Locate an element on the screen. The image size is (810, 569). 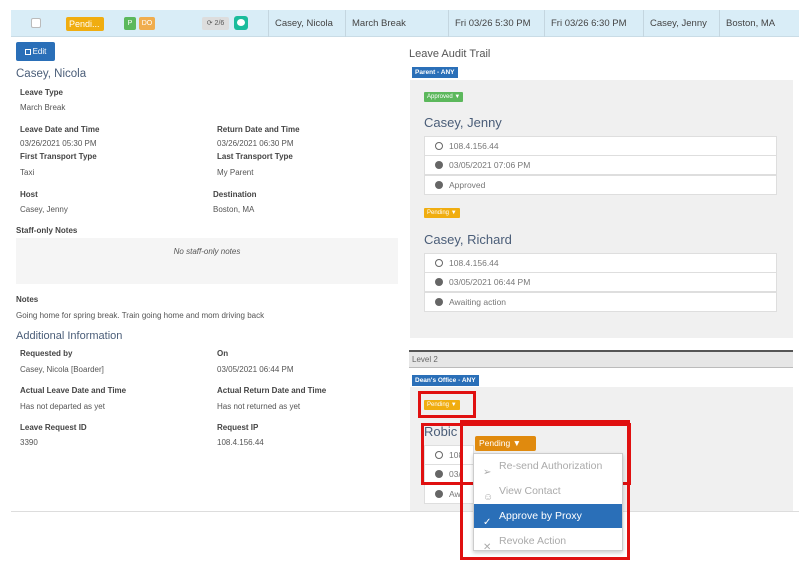
leave-dt-label: Leave Date and Time is located at coordinates (60, 129).